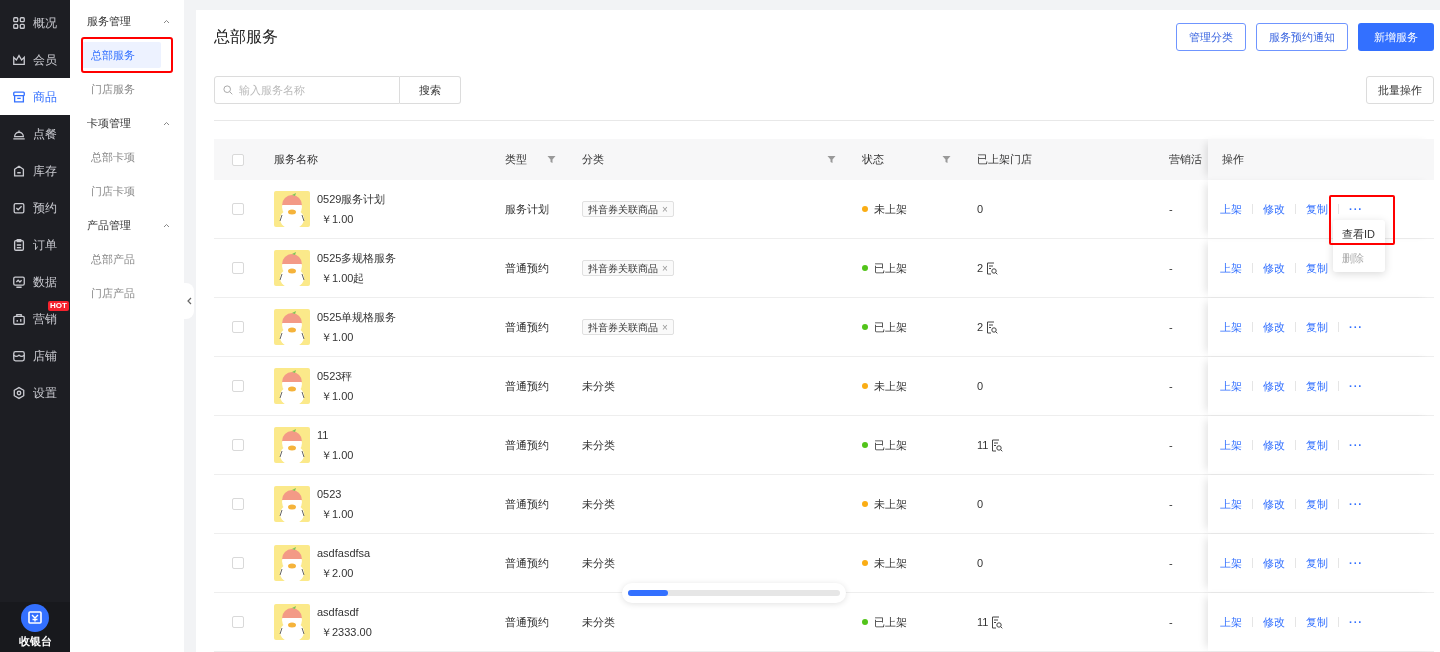  What do you see at coordinates (19, 355) in the screenshot?
I see `shop-icon` at bounding box center [19, 355].